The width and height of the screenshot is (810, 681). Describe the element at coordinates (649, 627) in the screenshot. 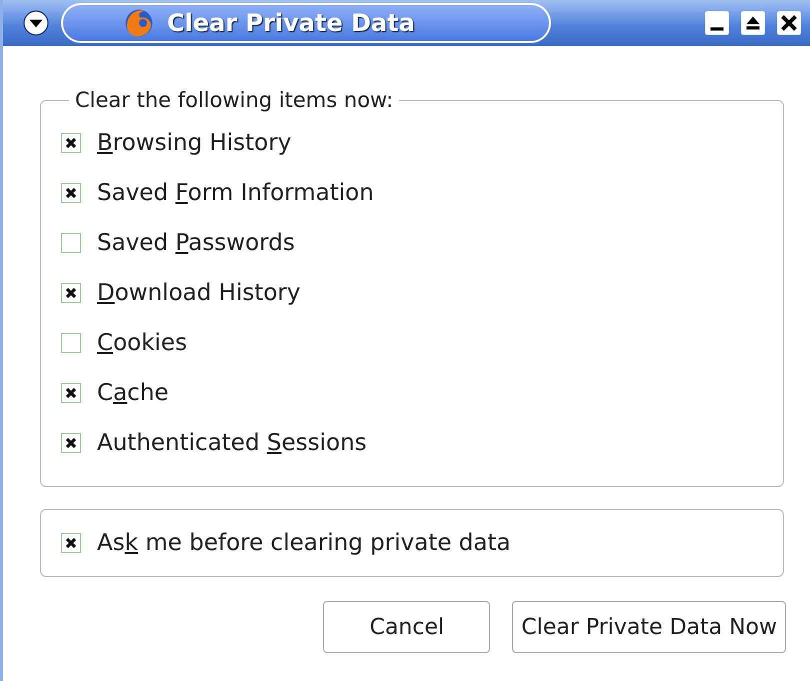

I see `clear-button: Clear Private Data Now` at that location.